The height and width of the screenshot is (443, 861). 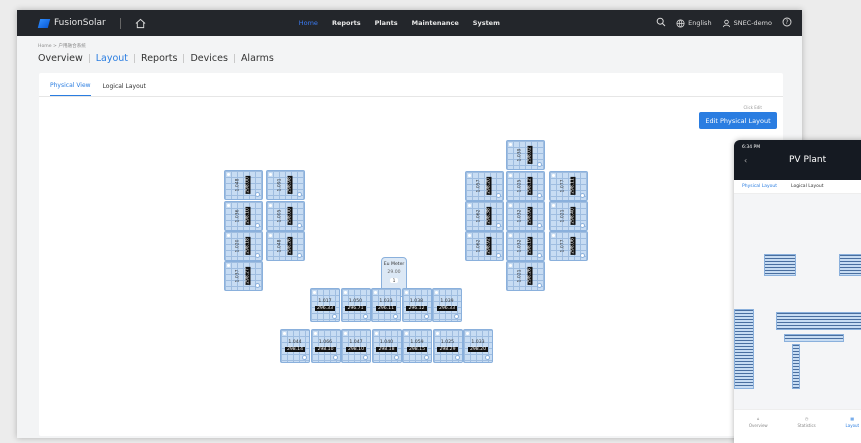 What do you see at coordinates (797, 160) in the screenshot?
I see `mobile-header: 6:34 PM ‹ PV Plant` at bounding box center [797, 160].